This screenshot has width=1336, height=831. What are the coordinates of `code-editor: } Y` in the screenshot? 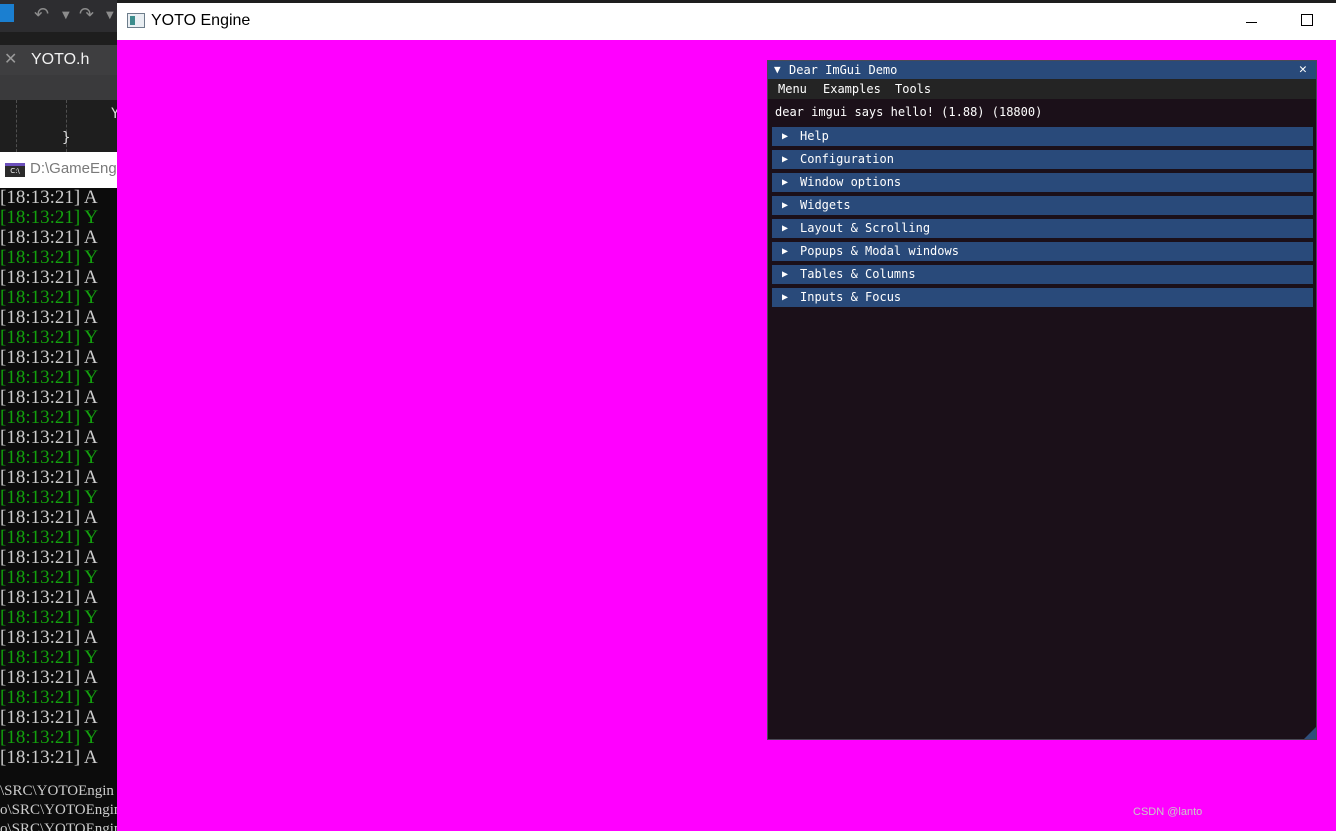 It's located at (58, 126).